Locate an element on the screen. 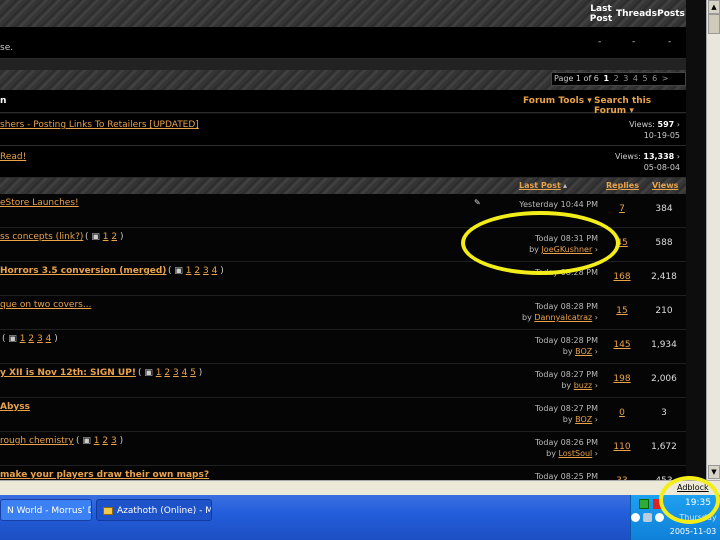 This screenshot has width=720, height=540. sort-views-link: Views is located at coordinates (665, 185).